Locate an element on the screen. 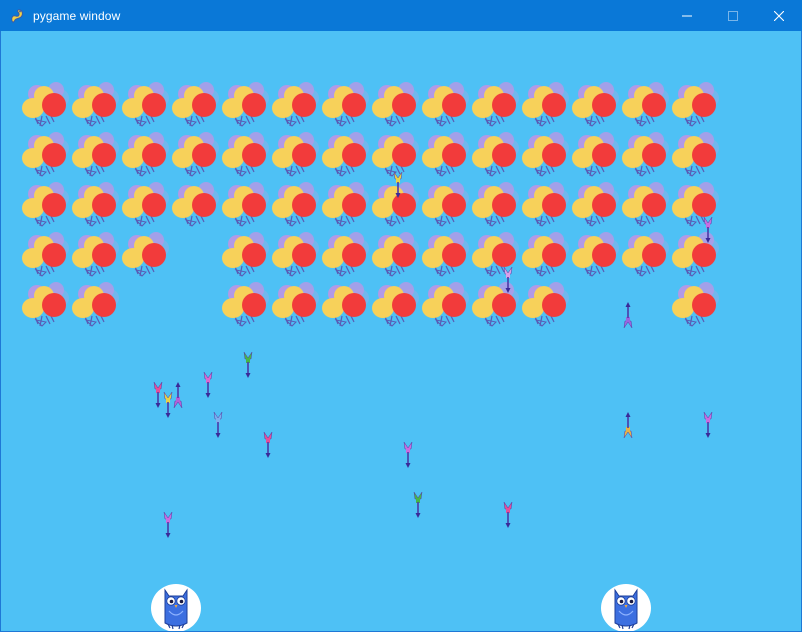 This screenshot has height=632, width=802. window-controls is located at coordinates (733, 15).